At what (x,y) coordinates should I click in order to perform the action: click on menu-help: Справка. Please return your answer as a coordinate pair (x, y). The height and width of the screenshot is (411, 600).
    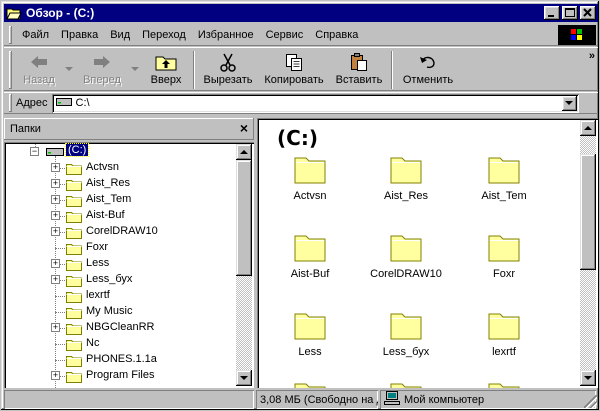
    Looking at the image, I should click on (336, 35).